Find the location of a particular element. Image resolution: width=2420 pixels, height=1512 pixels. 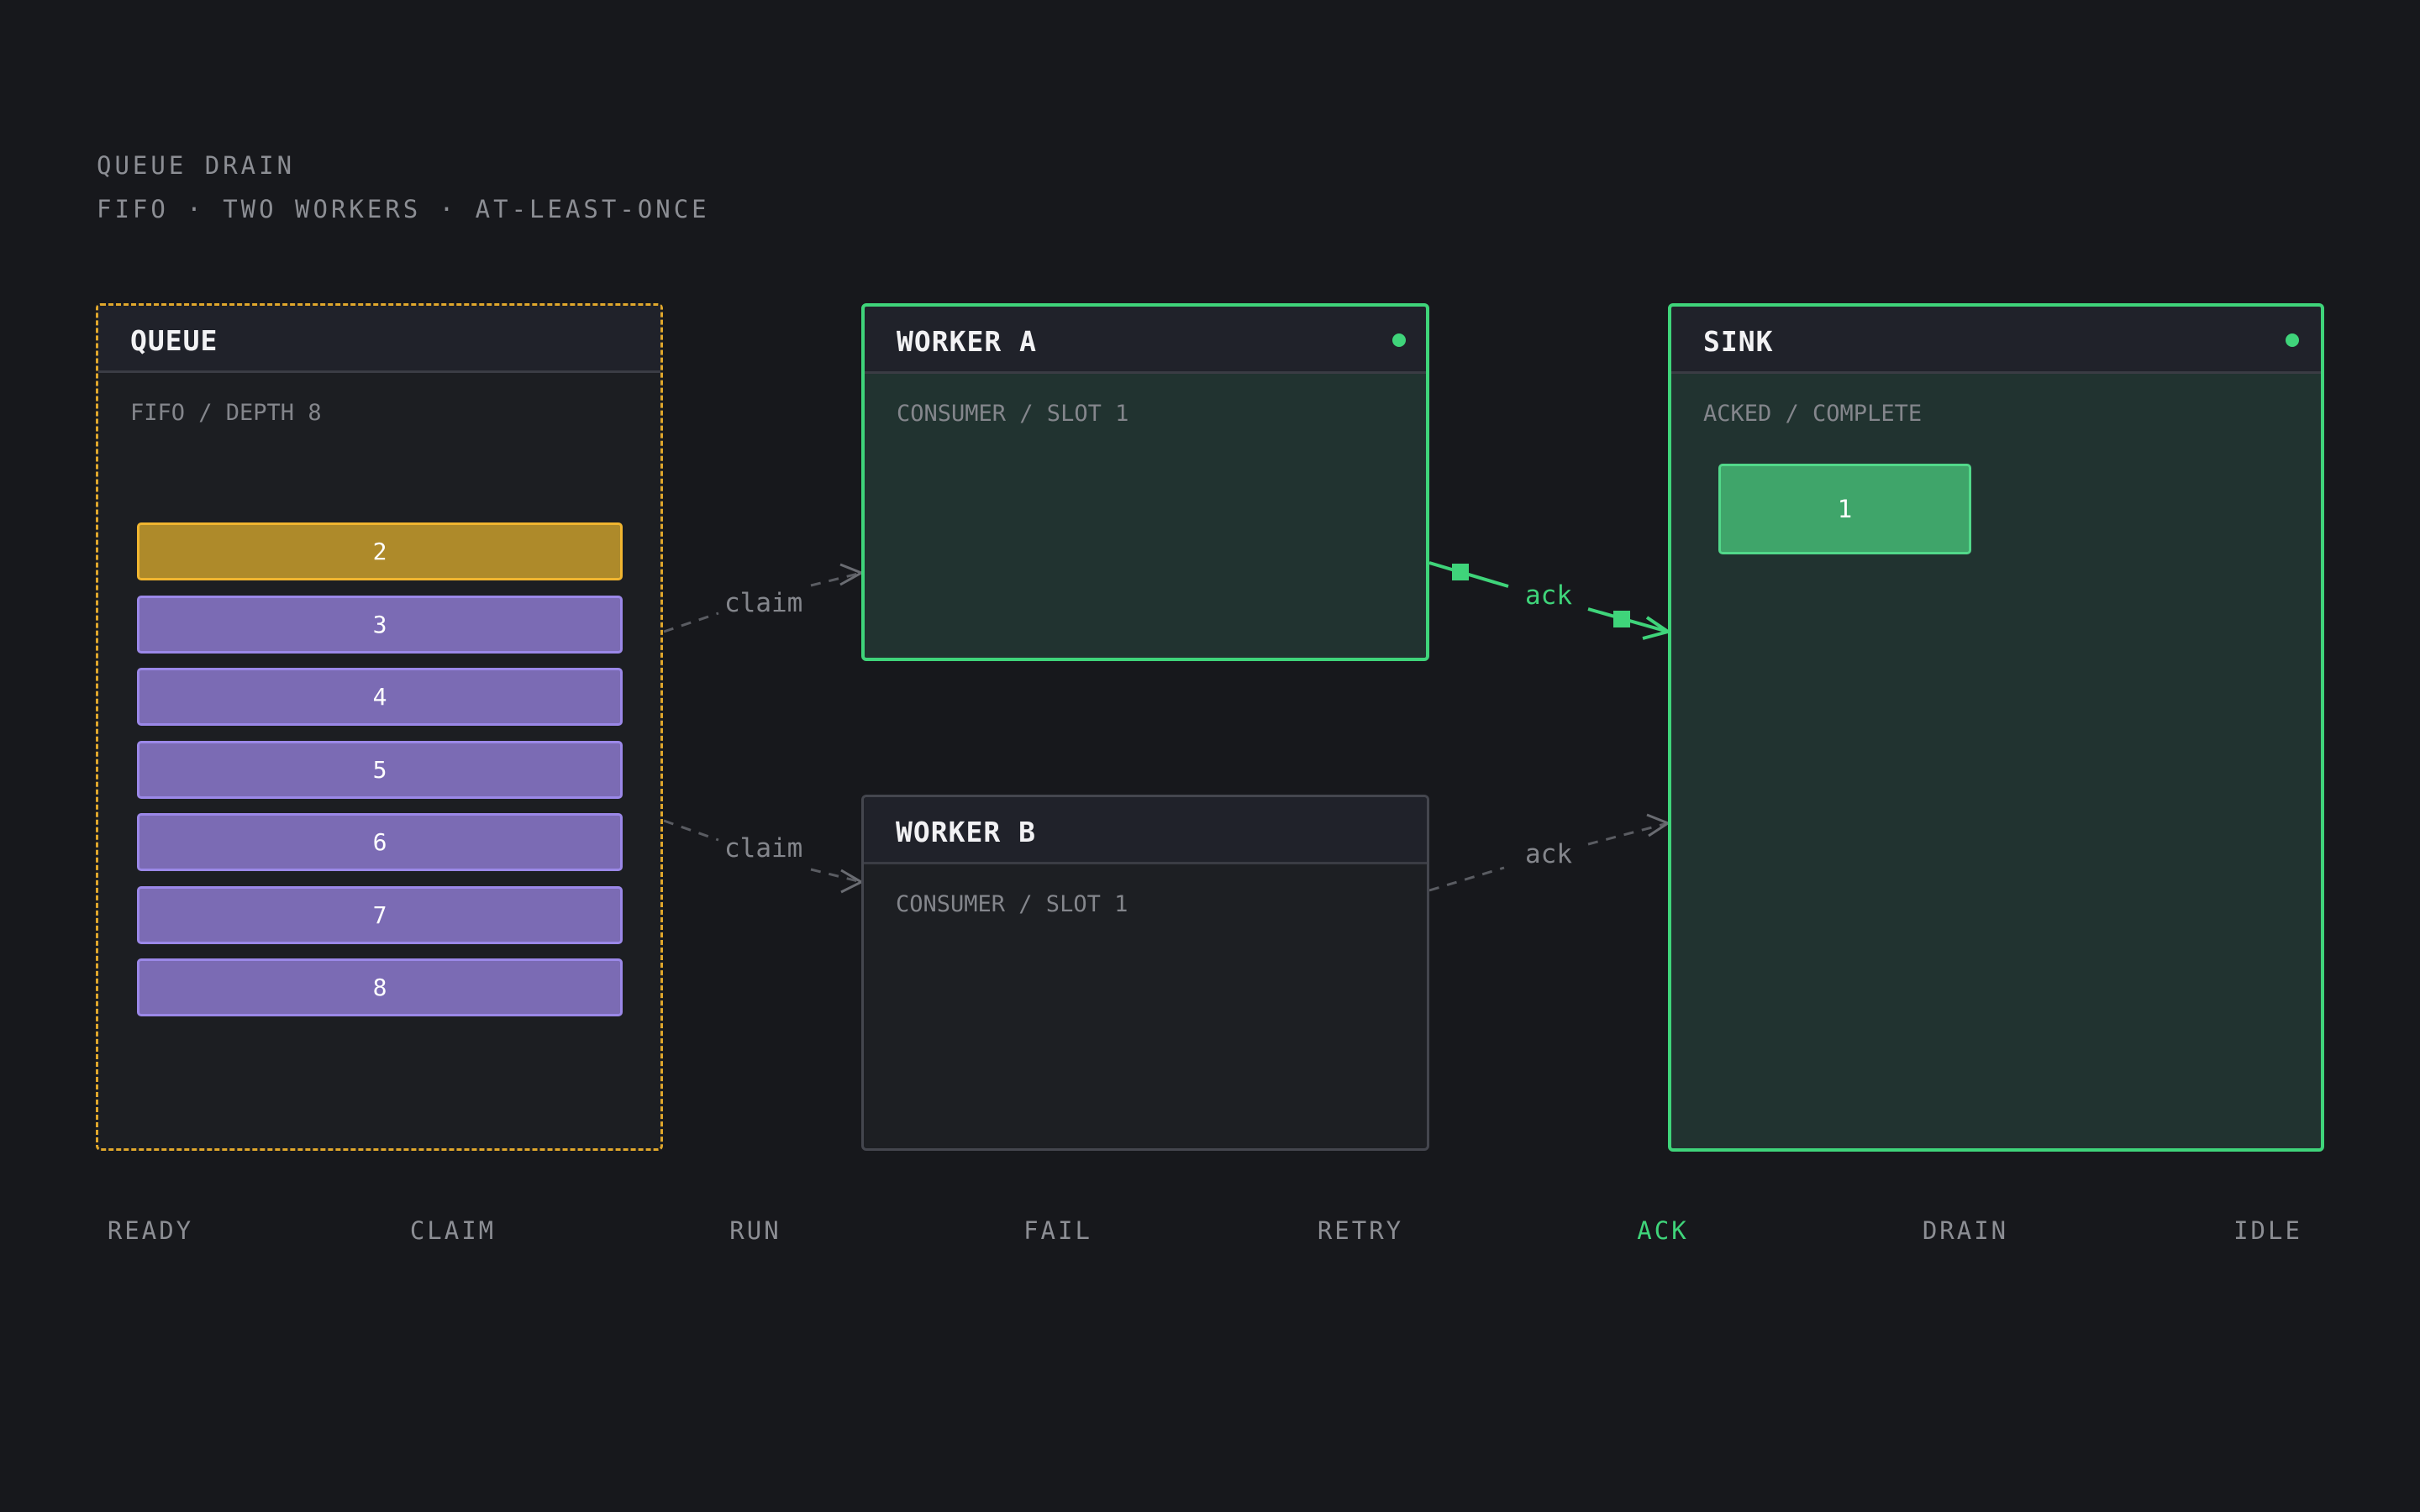

sink-subtitle: ACKED / COMPLETE is located at coordinates (1813, 414).